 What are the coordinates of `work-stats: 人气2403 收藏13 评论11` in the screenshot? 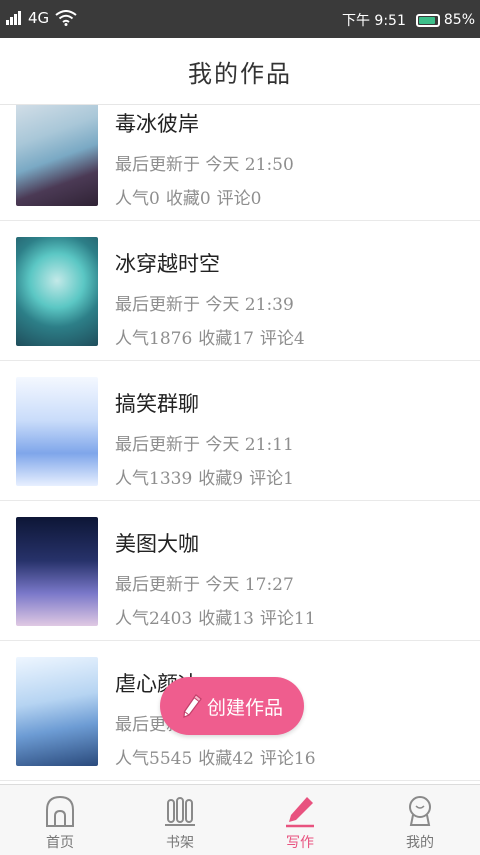 It's located at (218, 616).